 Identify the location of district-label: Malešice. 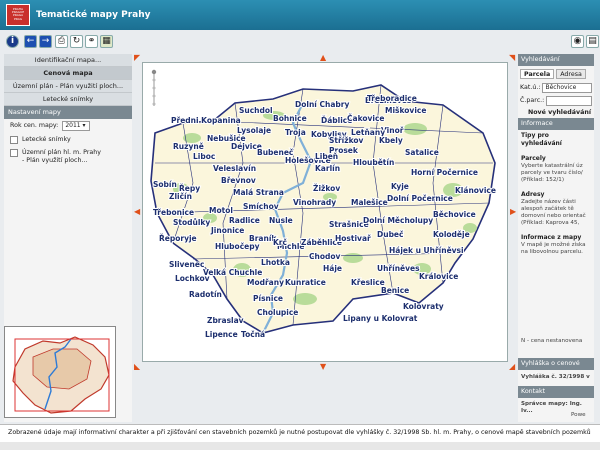
(369, 202).